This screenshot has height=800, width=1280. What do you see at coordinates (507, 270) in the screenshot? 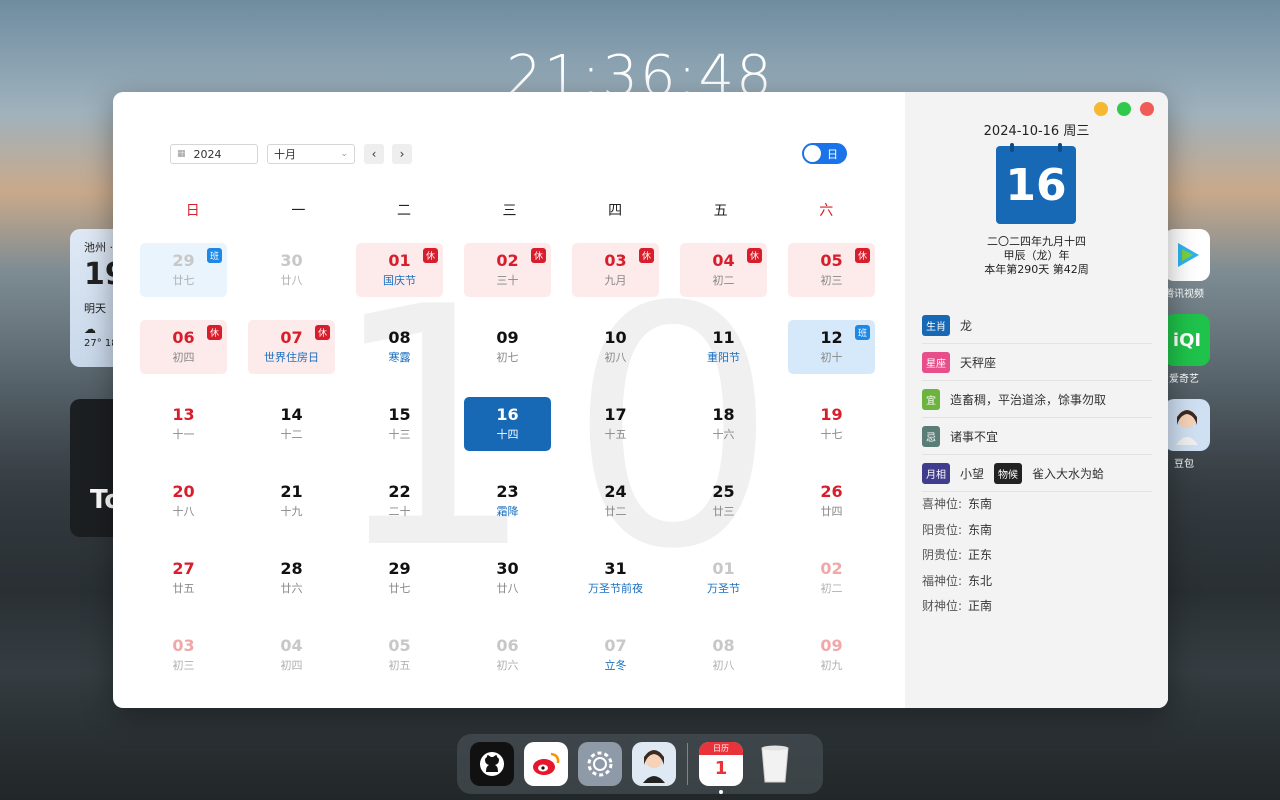
I see `day-cell: 02 三十休` at bounding box center [507, 270].